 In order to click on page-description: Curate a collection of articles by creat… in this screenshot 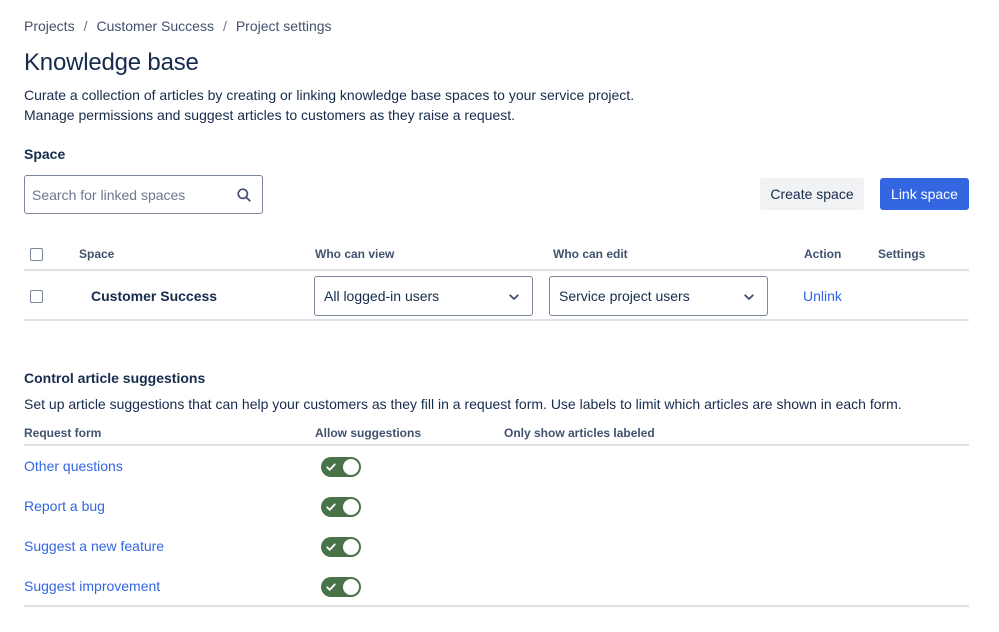, I will do `click(329, 105)`.